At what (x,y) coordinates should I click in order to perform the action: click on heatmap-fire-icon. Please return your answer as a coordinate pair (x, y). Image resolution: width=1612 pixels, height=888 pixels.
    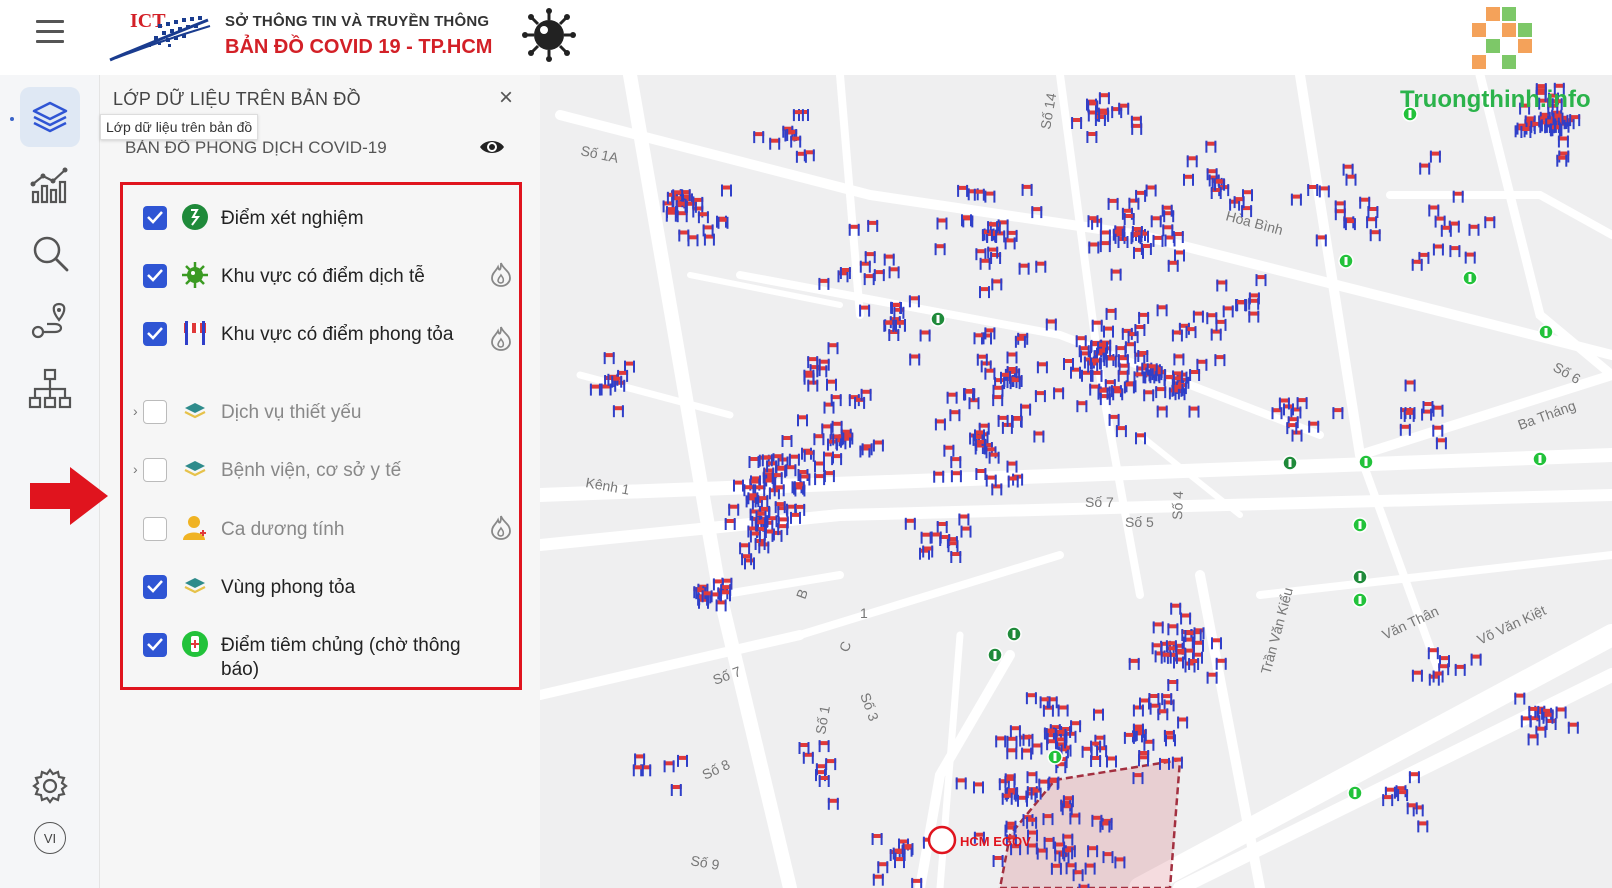
    Looking at the image, I should click on (501, 338).